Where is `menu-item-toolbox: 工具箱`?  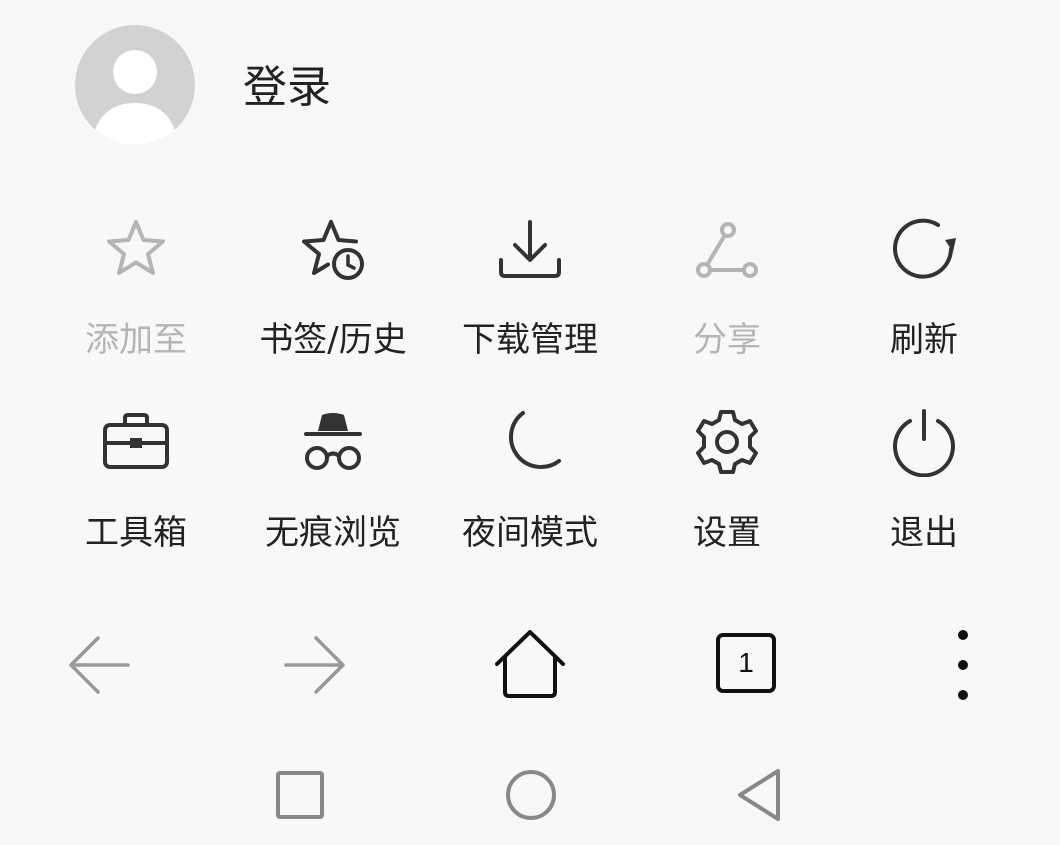
menu-item-toolbox: 工具箱 is located at coordinates (136, 483).